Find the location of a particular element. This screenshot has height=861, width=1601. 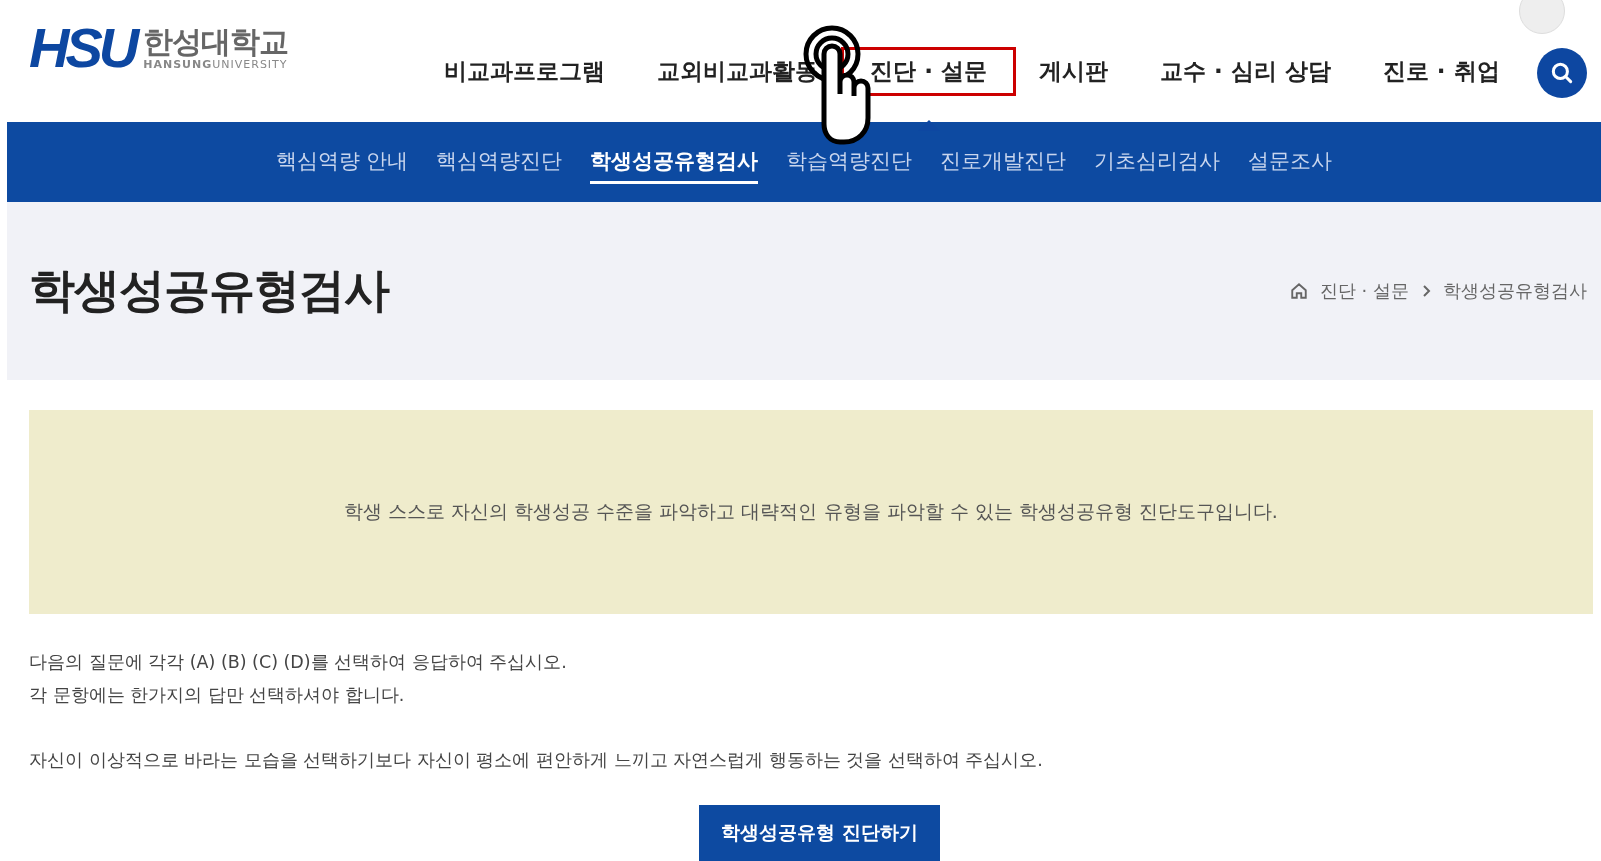

search-button is located at coordinates (1562, 73).